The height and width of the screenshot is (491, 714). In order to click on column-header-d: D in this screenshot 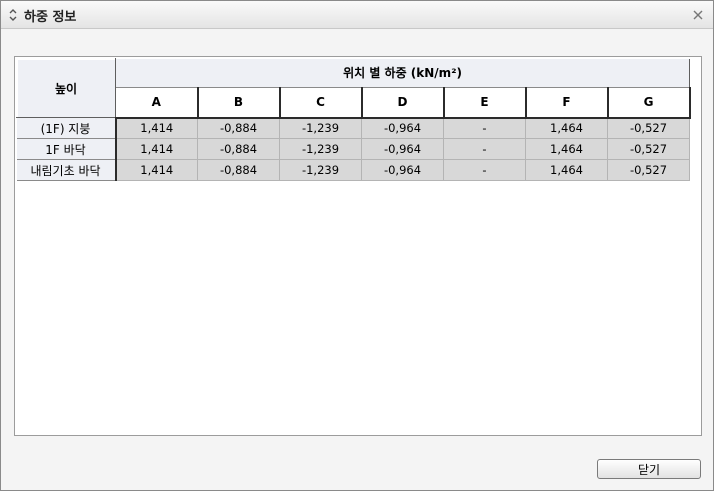, I will do `click(403, 103)`.